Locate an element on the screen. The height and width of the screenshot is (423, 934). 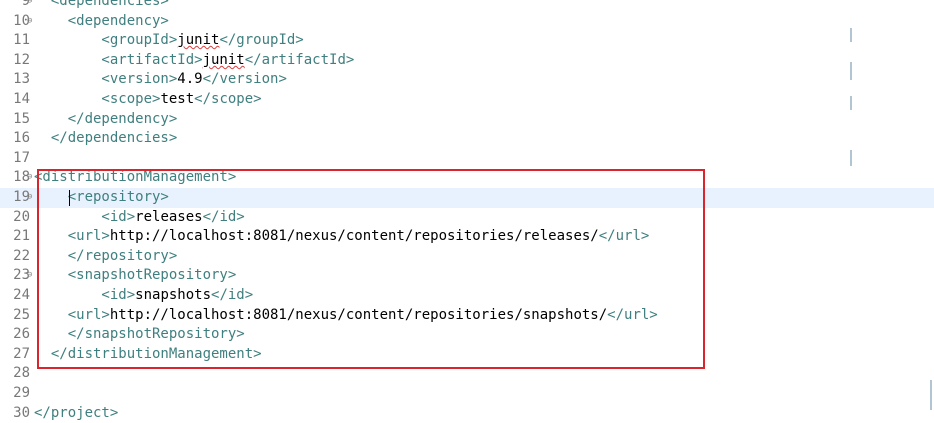
code-text: <version>4.9</version> is located at coordinates (160, 80).